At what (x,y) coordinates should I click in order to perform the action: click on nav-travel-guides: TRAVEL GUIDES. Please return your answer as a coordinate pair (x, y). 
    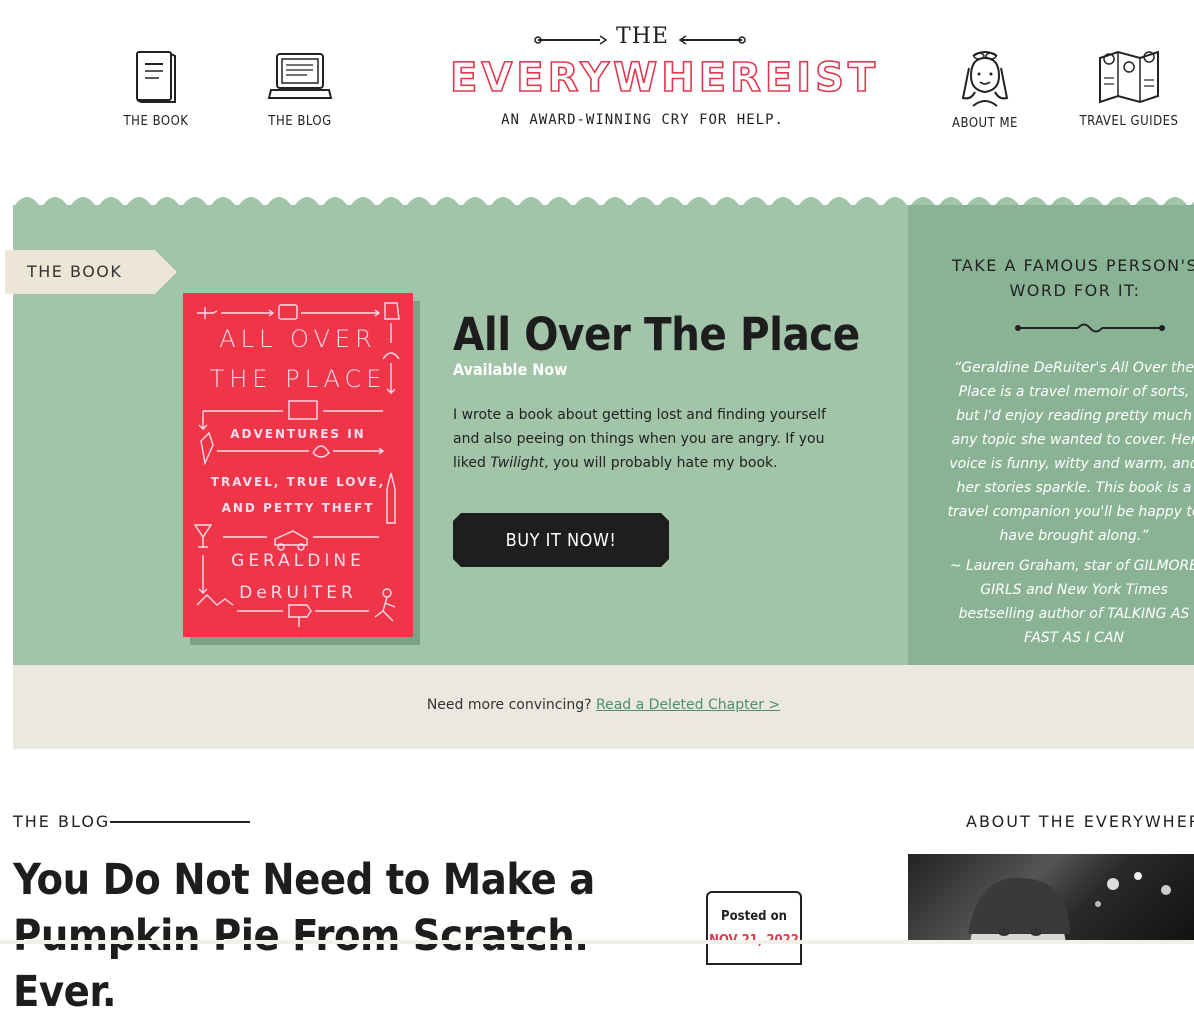
    Looking at the image, I should click on (1129, 88).